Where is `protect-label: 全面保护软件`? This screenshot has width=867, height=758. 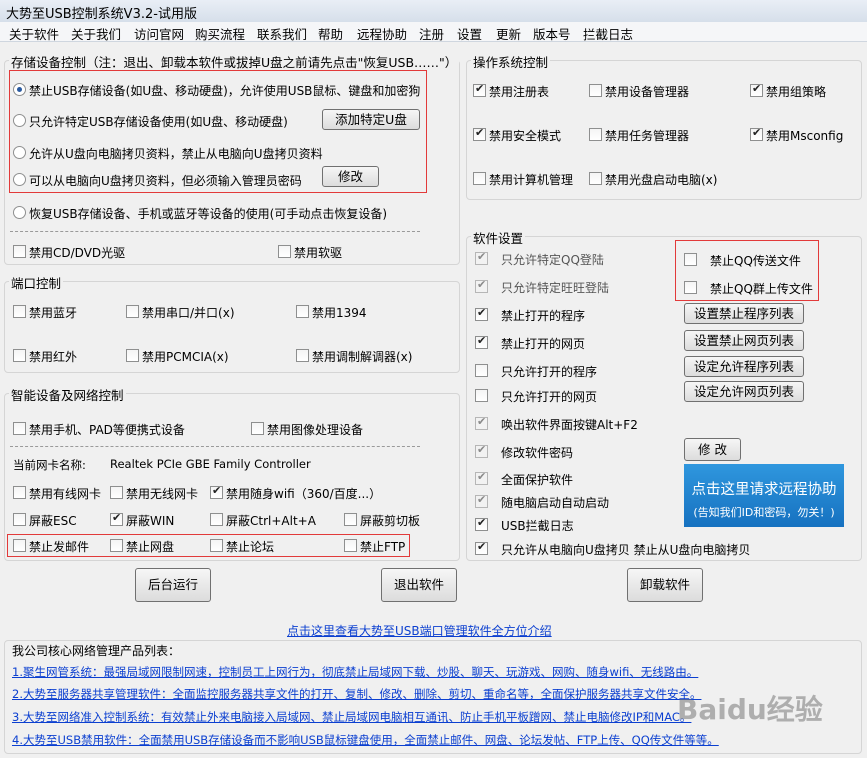 protect-label: 全面保护软件 is located at coordinates (537, 480).